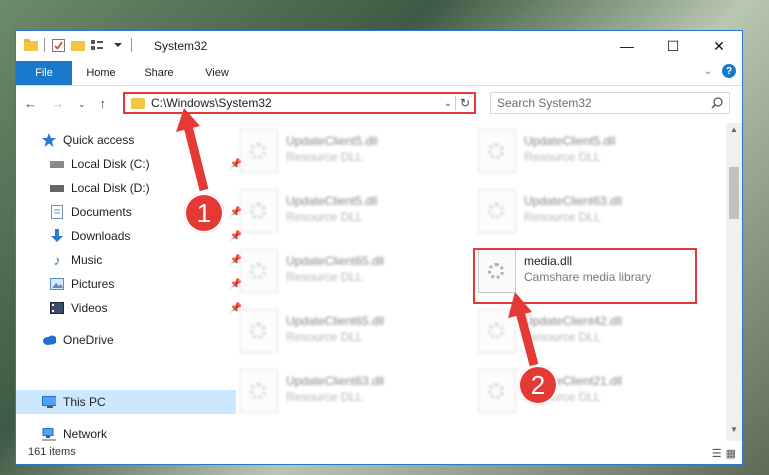  I want to click on arrow-1-shaft, so click(196, 158).